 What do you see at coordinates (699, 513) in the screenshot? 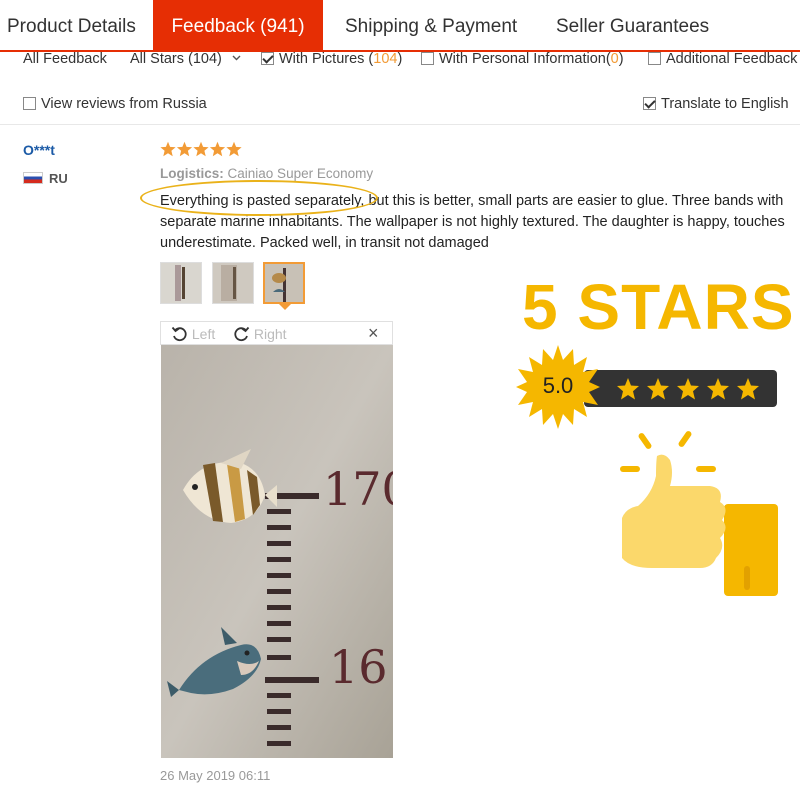
I see `thumbs-up-icon` at bounding box center [699, 513].